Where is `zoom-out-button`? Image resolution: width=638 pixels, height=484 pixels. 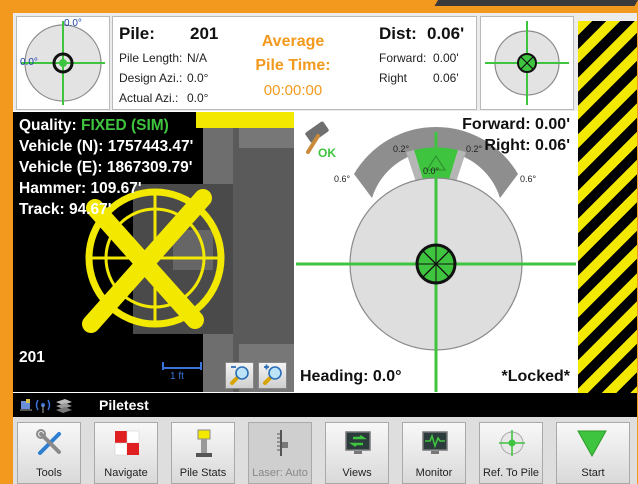 zoom-out-button is located at coordinates (239, 375).